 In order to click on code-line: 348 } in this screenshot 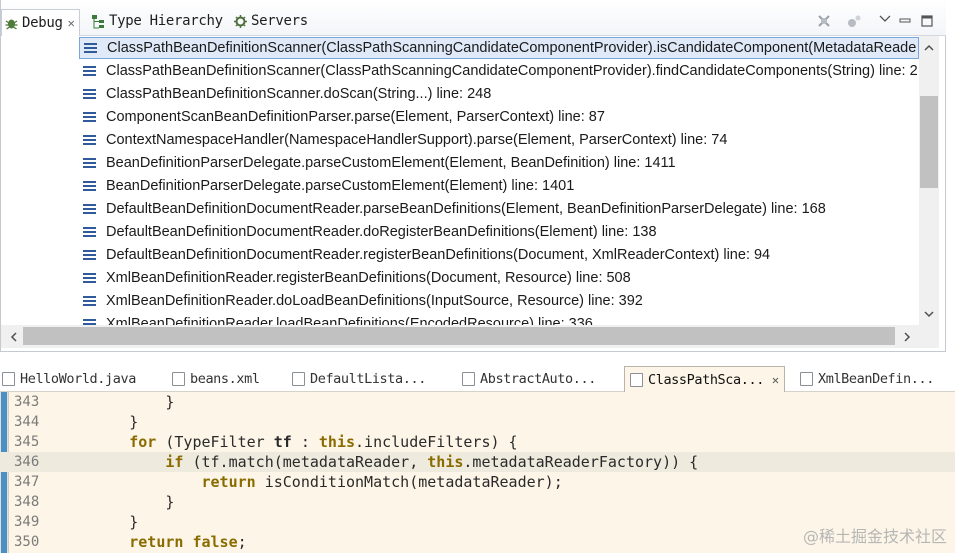, I will do `click(477, 502)`.